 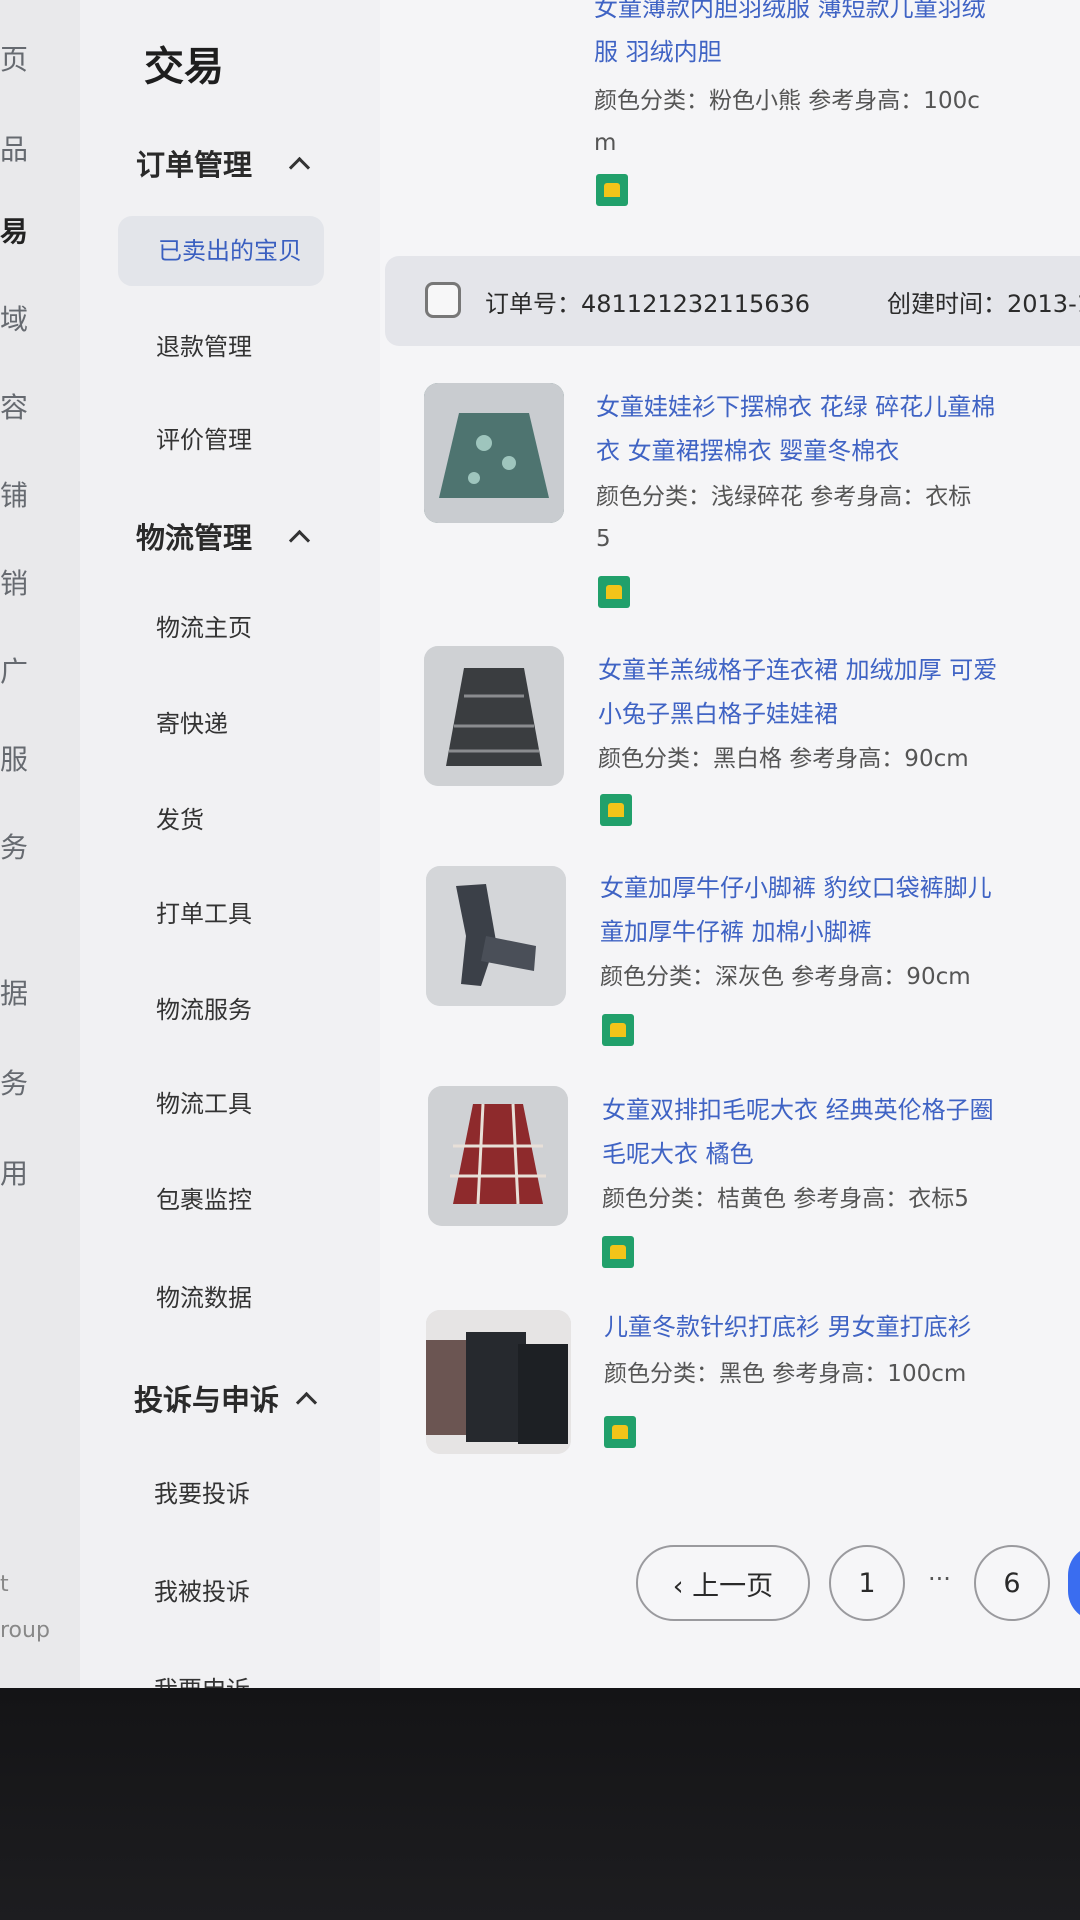 What do you see at coordinates (20, 670) in the screenshot?
I see `rail-item-ads: 广` at bounding box center [20, 670].